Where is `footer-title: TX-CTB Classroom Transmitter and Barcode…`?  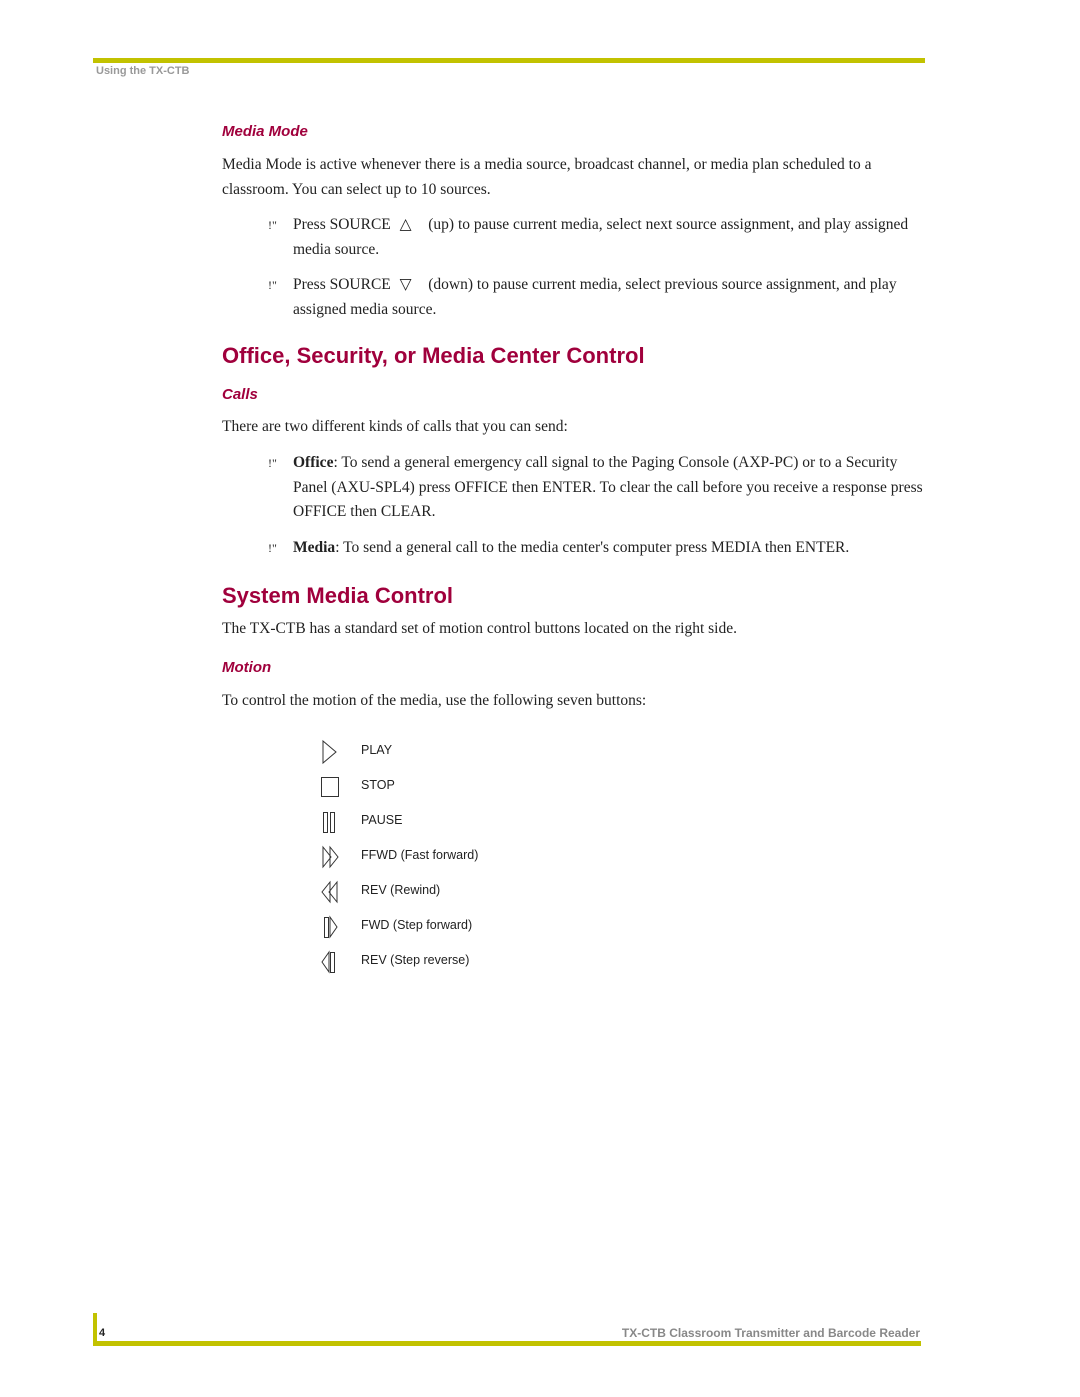 footer-title: TX-CTB Classroom Transmitter and Barcode… is located at coordinates (770, 1333).